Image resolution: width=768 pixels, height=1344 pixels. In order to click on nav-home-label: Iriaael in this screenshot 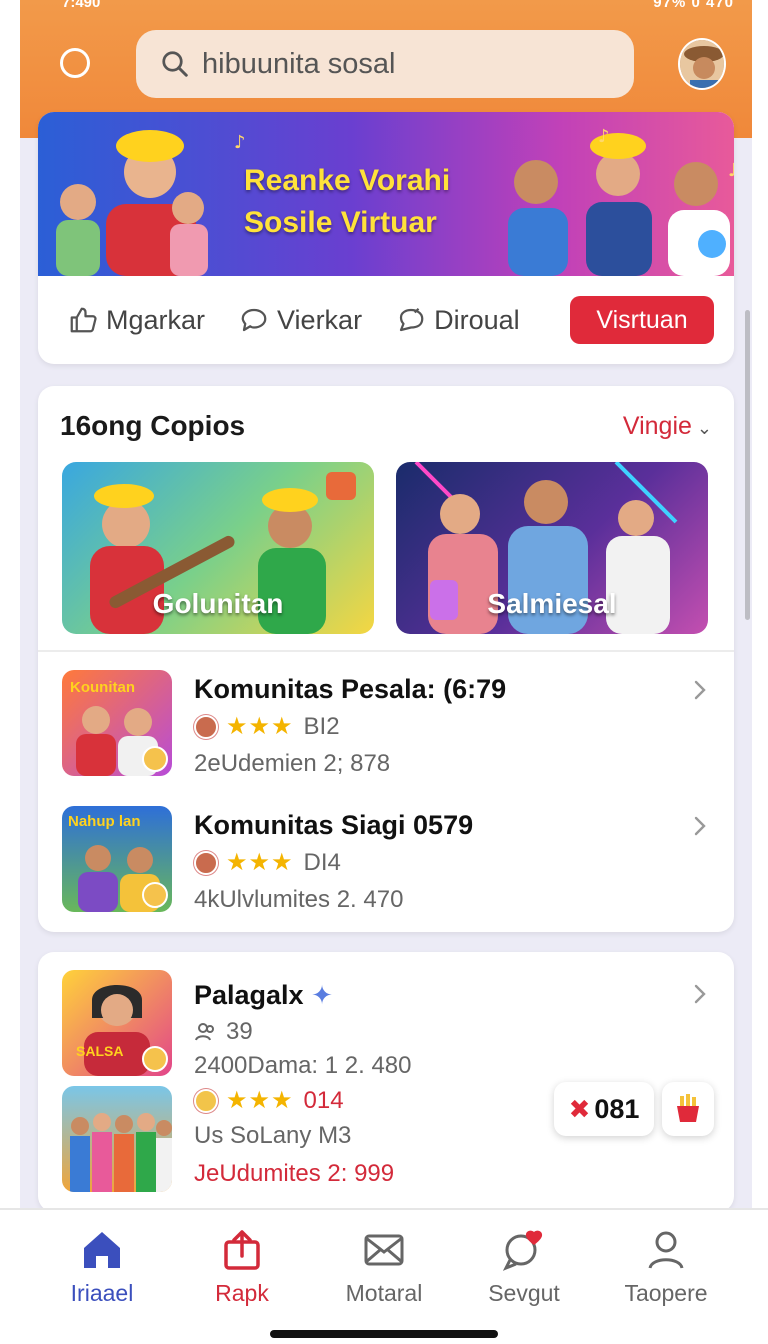, I will do `click(102, 1293)`.